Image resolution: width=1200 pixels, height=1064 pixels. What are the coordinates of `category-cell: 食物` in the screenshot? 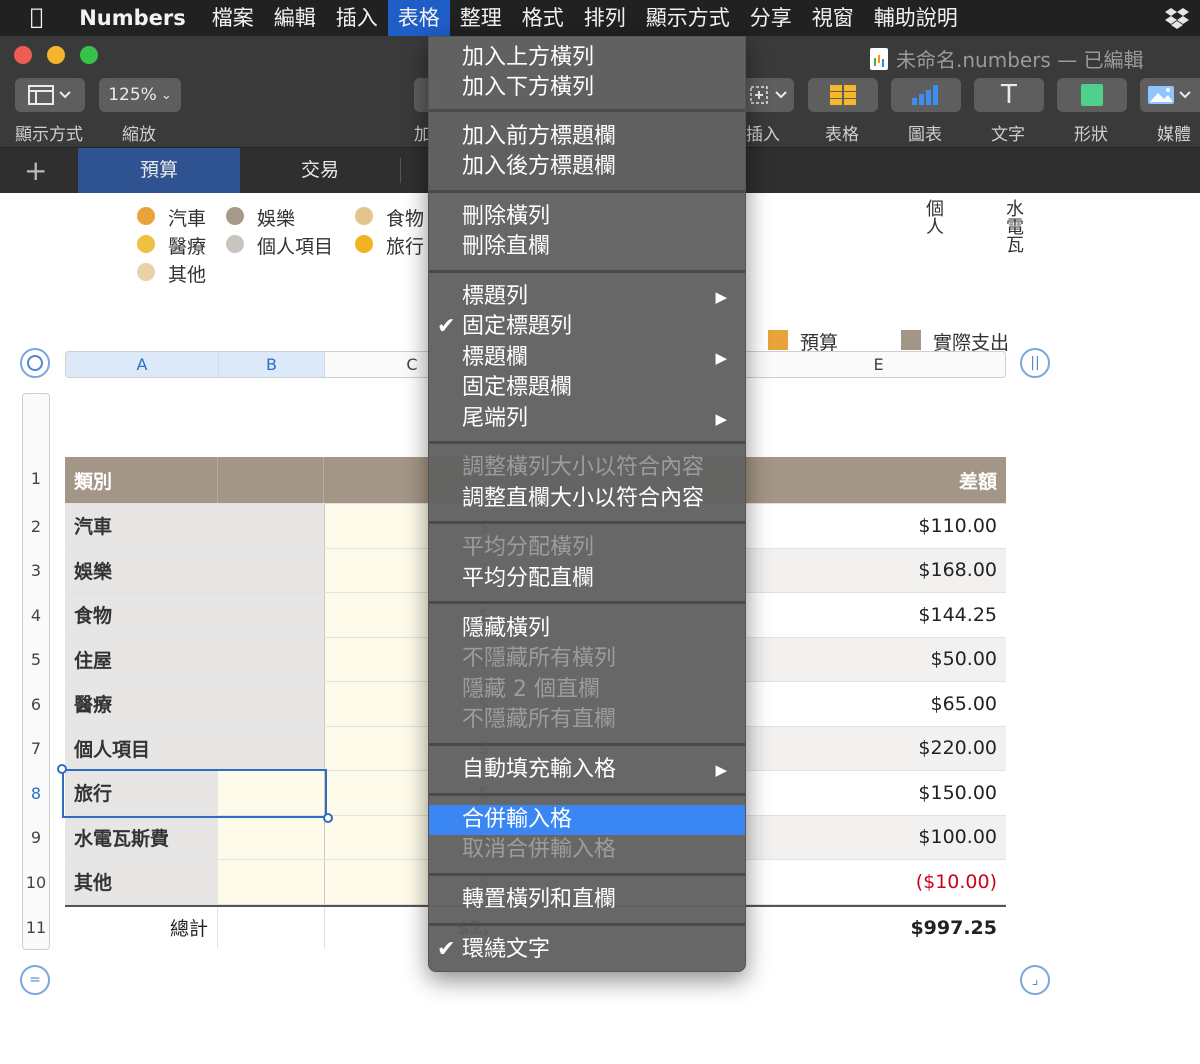 It's located at (194, 615).